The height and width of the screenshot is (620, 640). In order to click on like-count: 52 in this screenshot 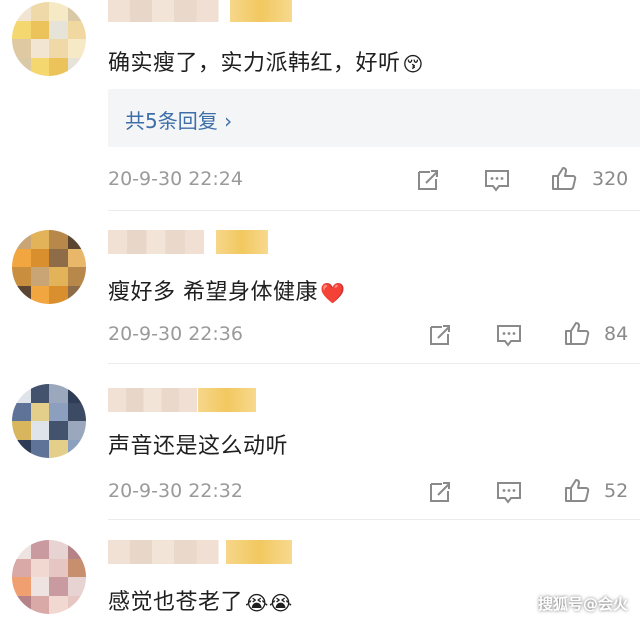, I will do `click(616, 491)`.